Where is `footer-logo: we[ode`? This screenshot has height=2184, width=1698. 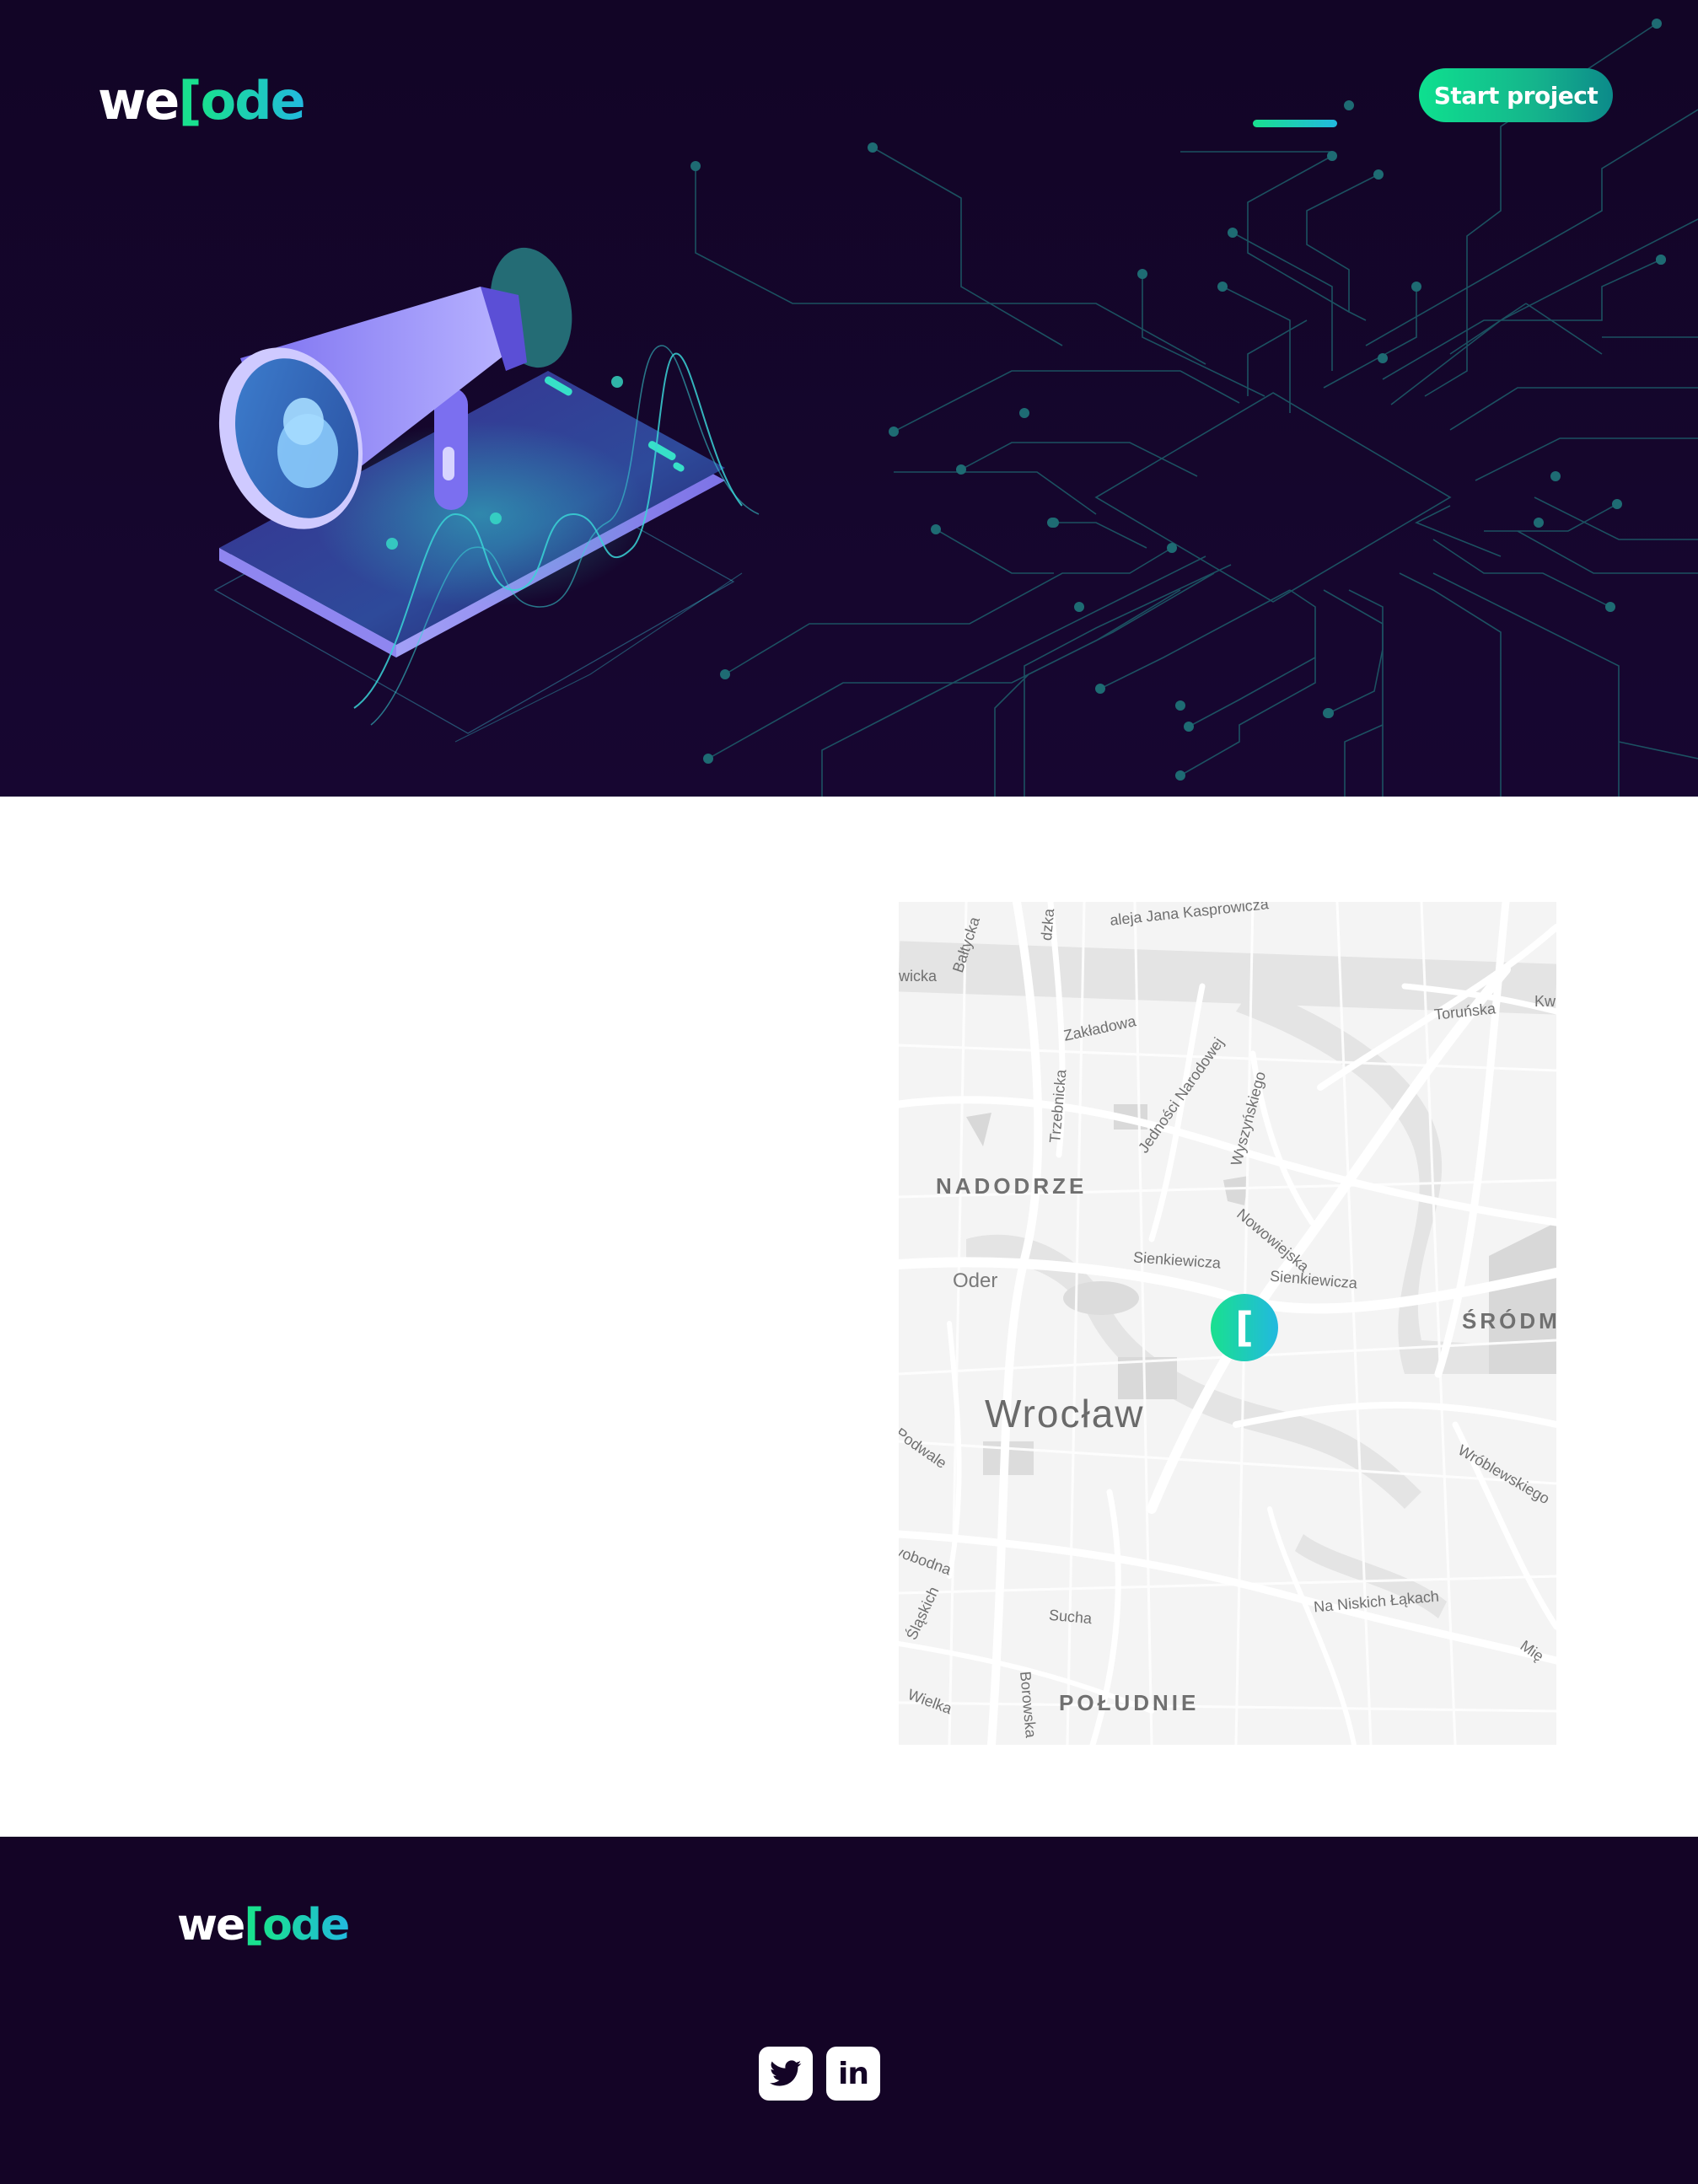
footer-logo: we[ode is located at coordinates (263, 1925).